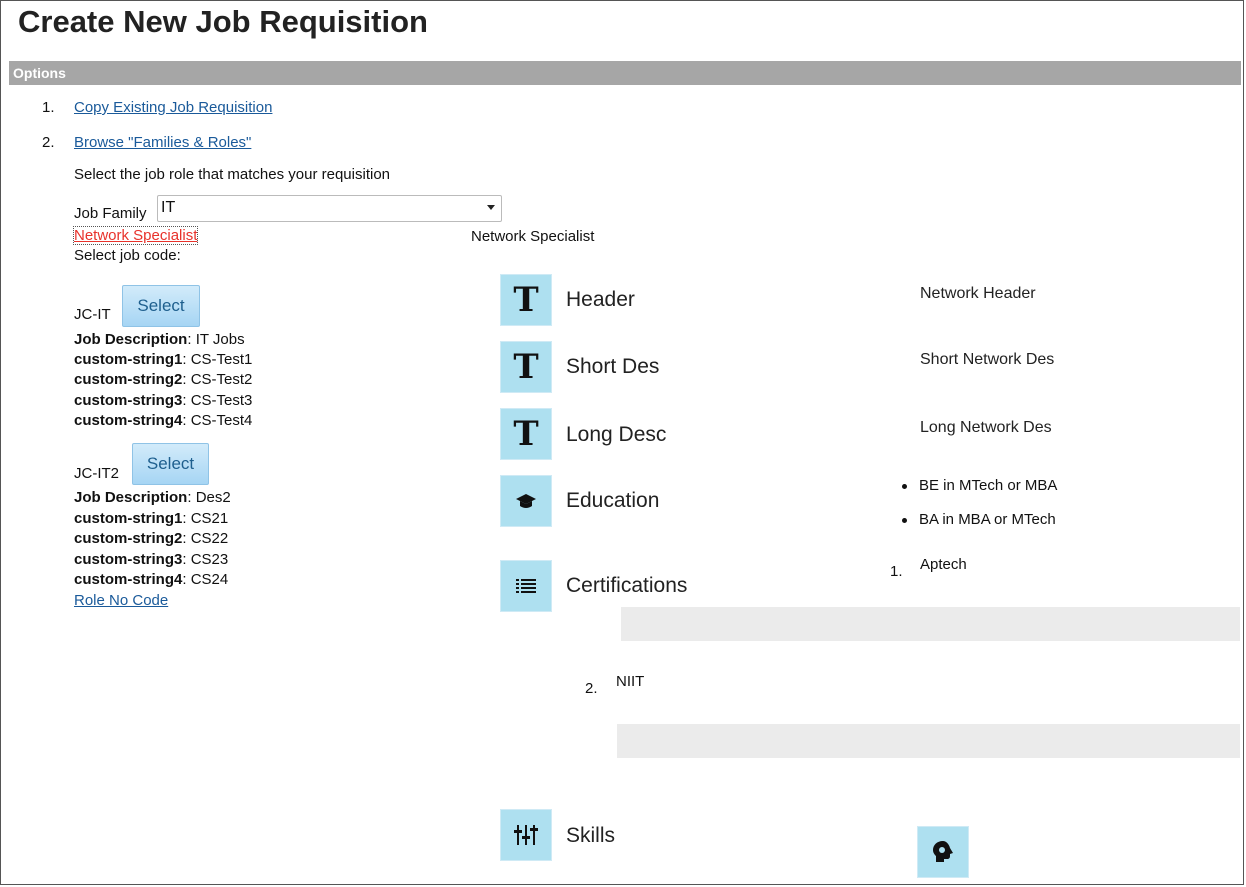  I want to click on header-value: Network Header, so click(978, 293).